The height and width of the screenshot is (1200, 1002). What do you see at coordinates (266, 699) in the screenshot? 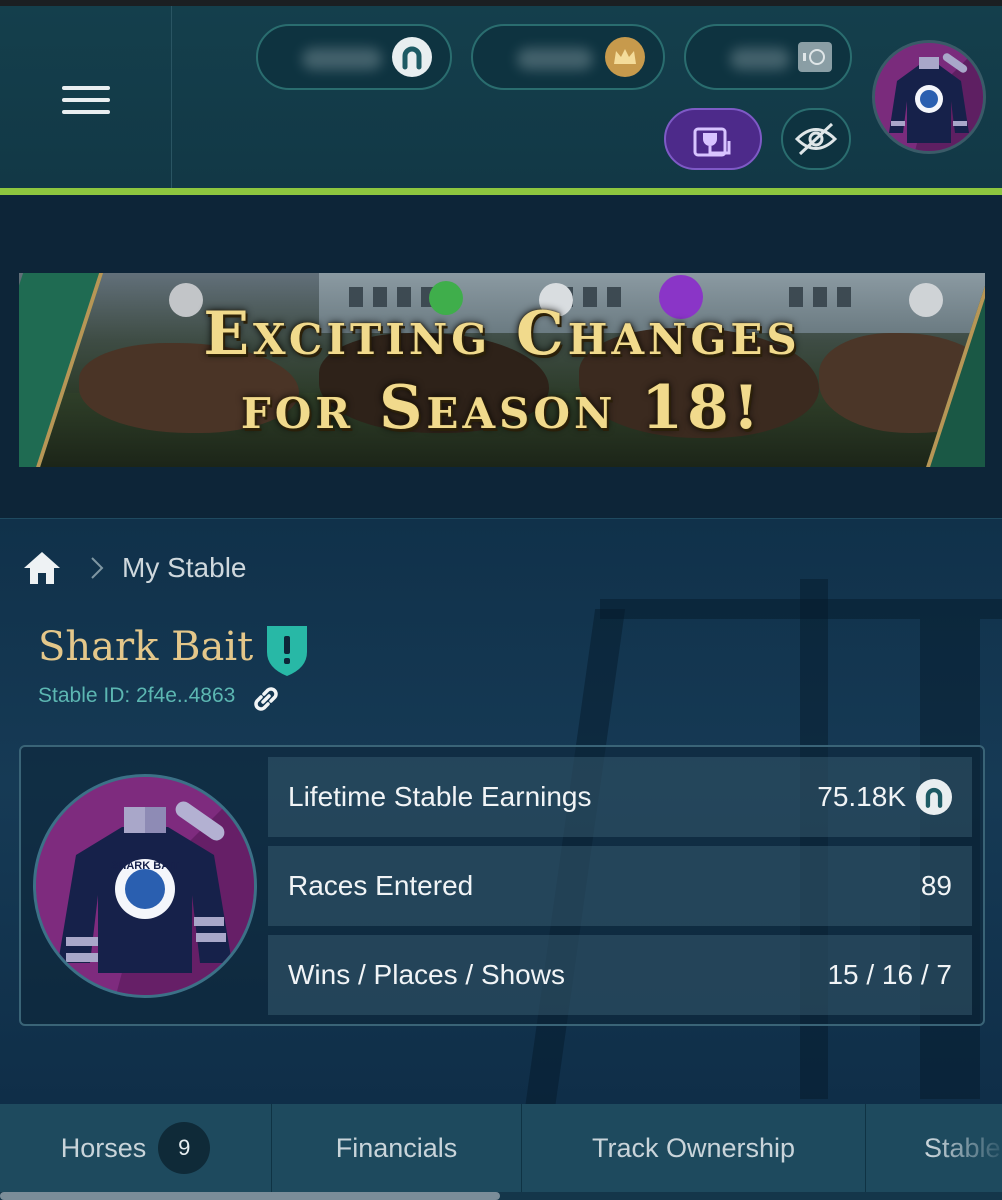
I see `link-icon` at bounding box center [266, 699].